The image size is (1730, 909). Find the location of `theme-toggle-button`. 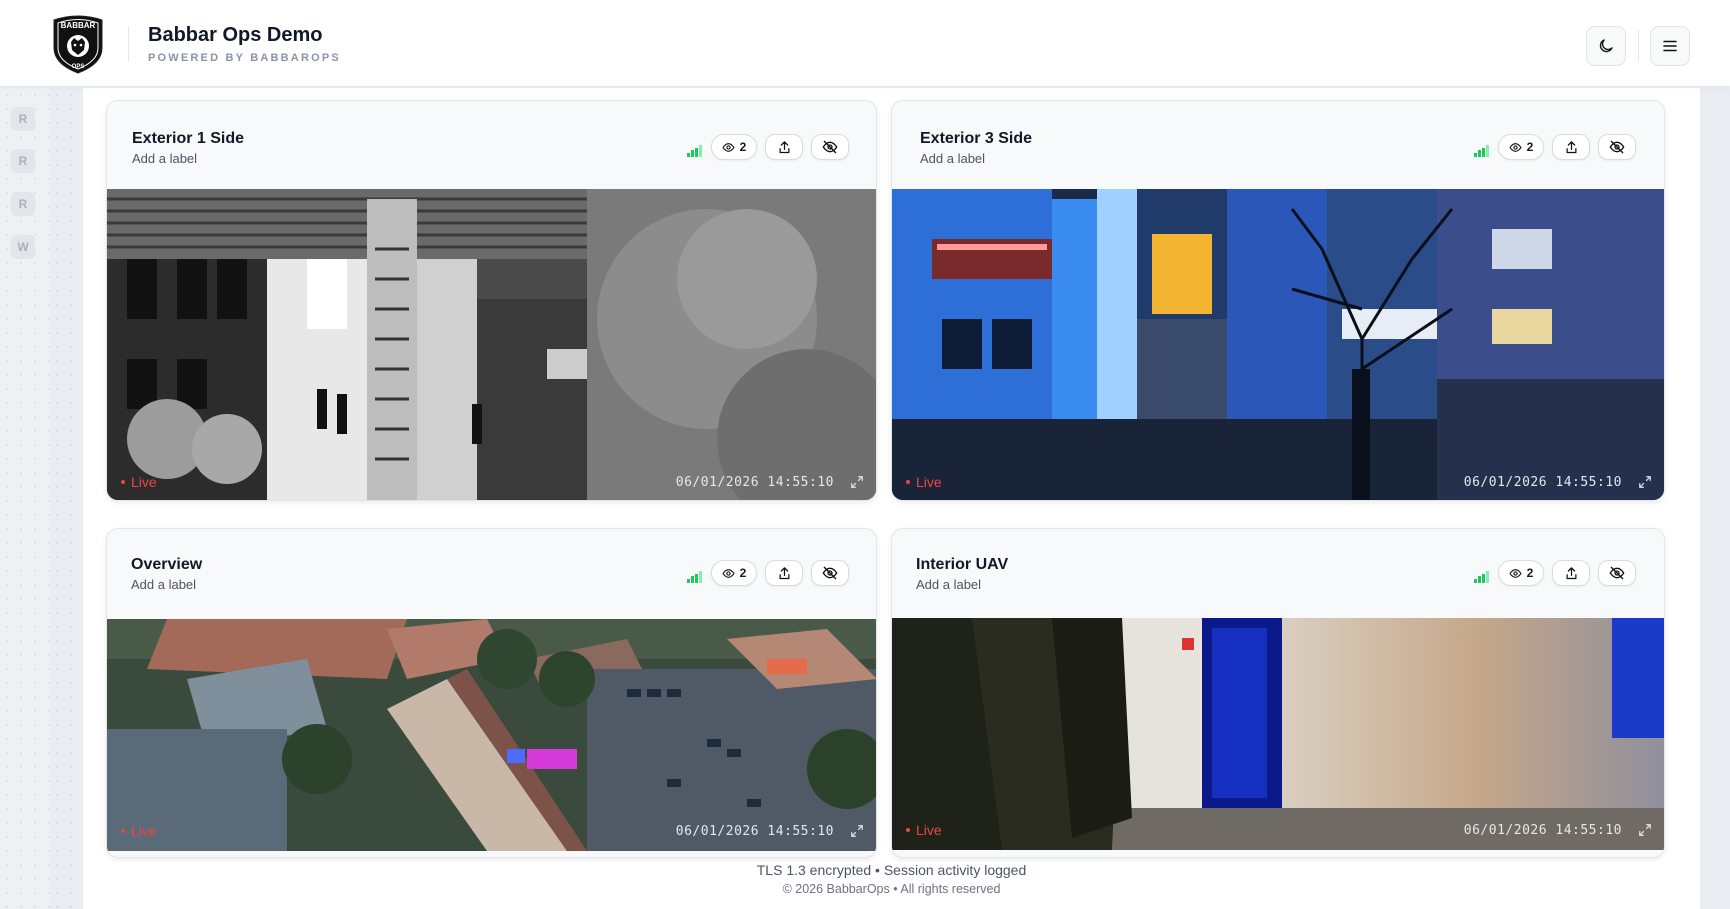

theme-toggle-button is located at coordinates (1606, 46).